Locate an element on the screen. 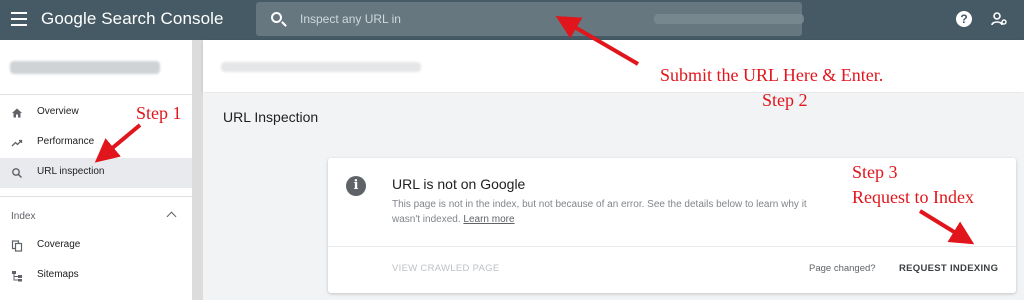  view-crawled-page-button: VIEW CRAWLED PAGE is located at coordinates (446, 268).